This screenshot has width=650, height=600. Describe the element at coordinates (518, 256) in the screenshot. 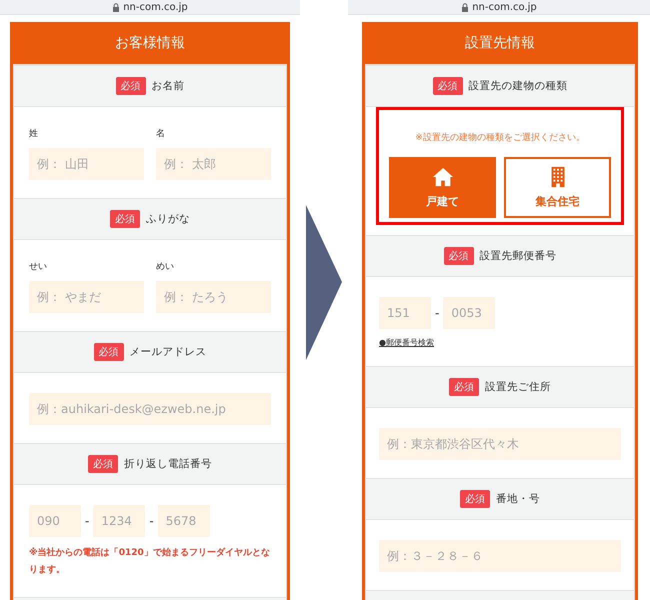

I see `section-label: 設置先郵便番号` at that location.